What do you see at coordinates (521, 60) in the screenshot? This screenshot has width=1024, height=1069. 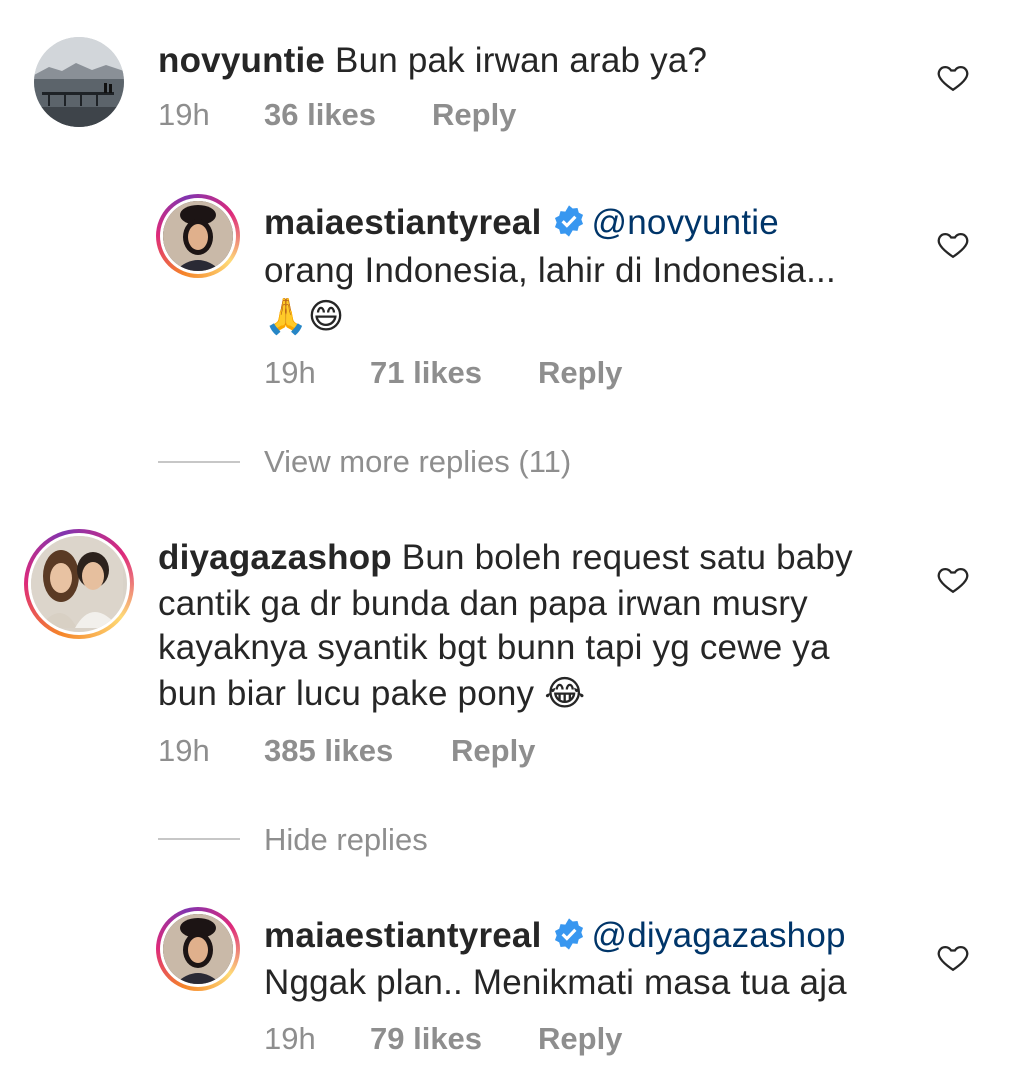 I see `comment-body: Bun pak irwan arab ya?` at bounding box center [521, 60].